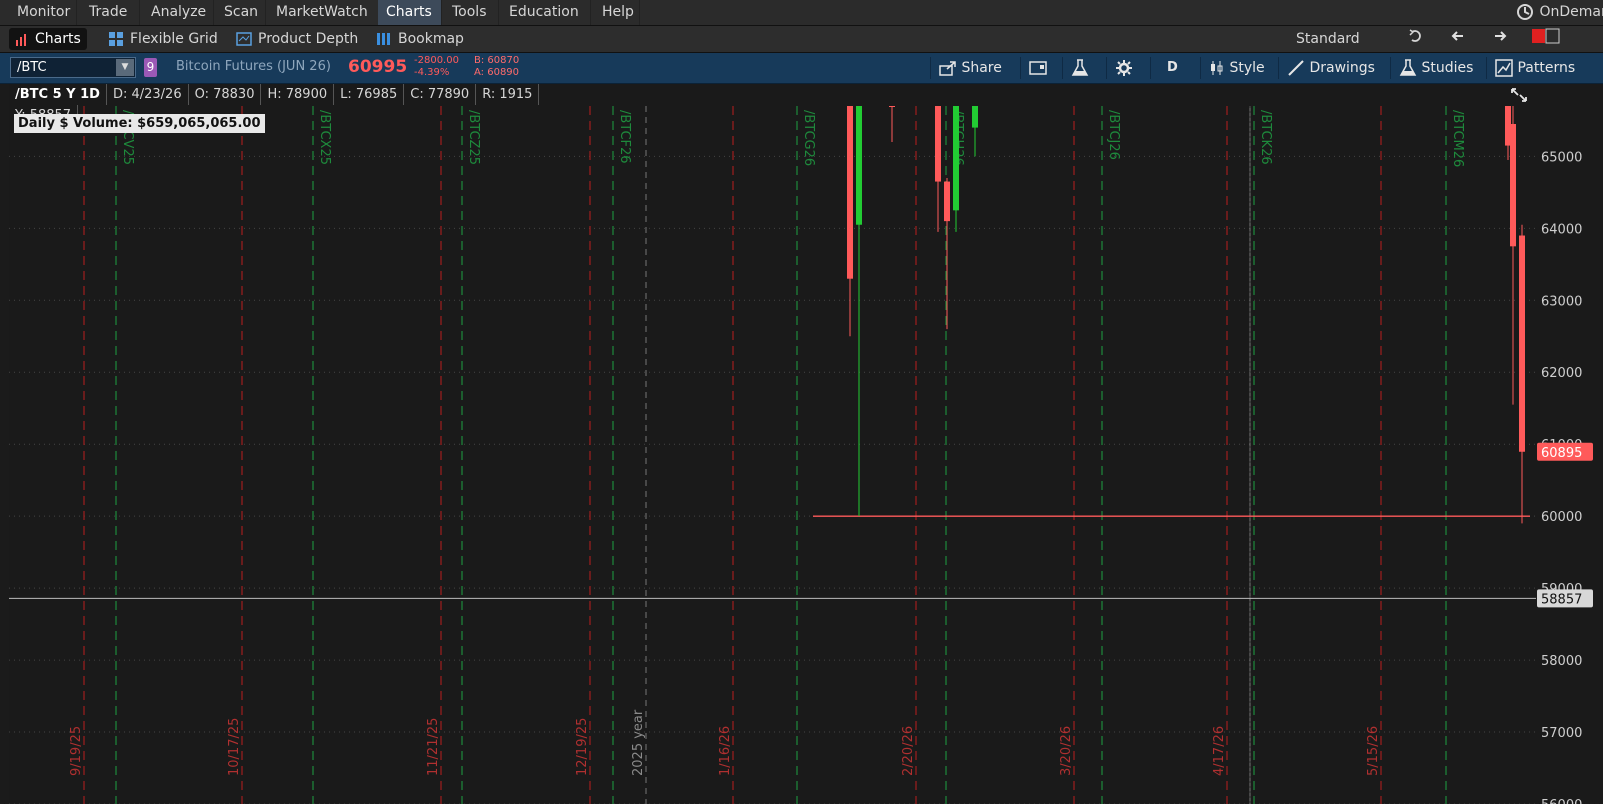 Image resolution: width=1603 pixels, height=804 pixels. What do you see at coordinates (234, 747) in the screenshot?
I see `date-label: 10/17/25` at bounding box center [234, 747].